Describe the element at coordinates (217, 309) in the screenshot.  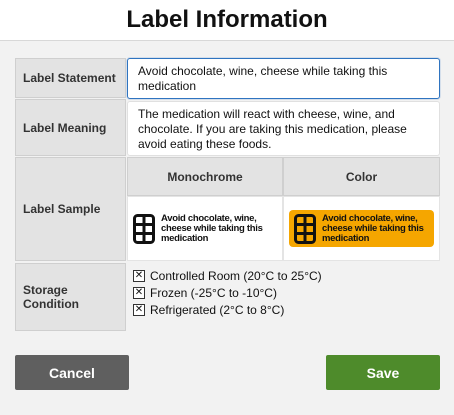
I see `storage-option-label: Refrigerated (2°C to 8°C)` at that location.